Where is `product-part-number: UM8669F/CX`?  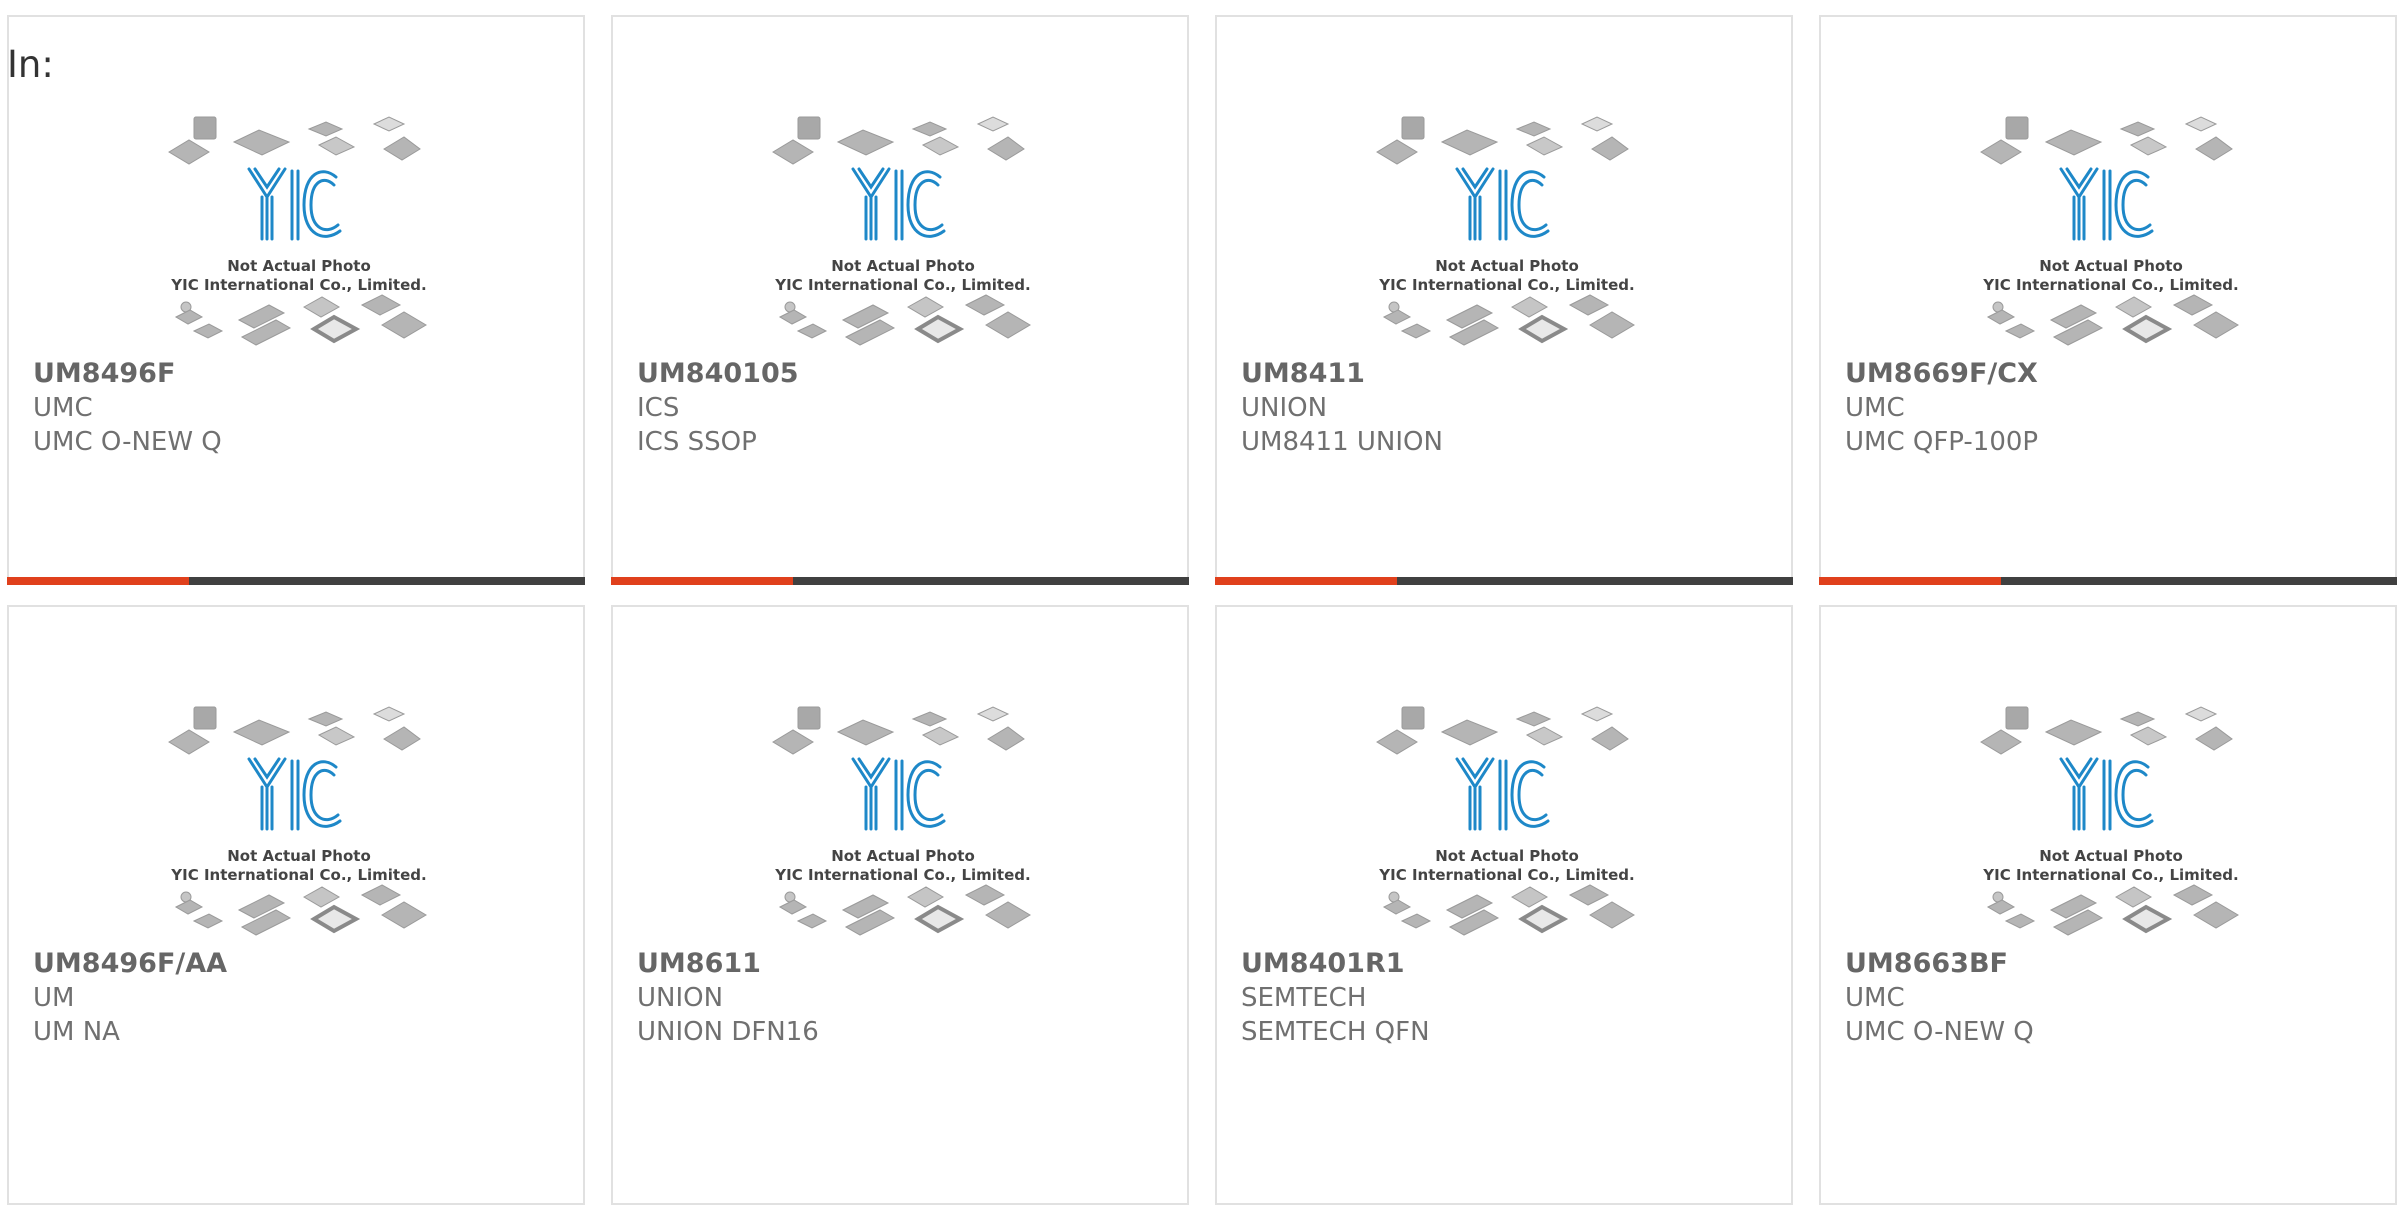
product-part-number: UM8669F/CX is located at coordinates (2110, 374).